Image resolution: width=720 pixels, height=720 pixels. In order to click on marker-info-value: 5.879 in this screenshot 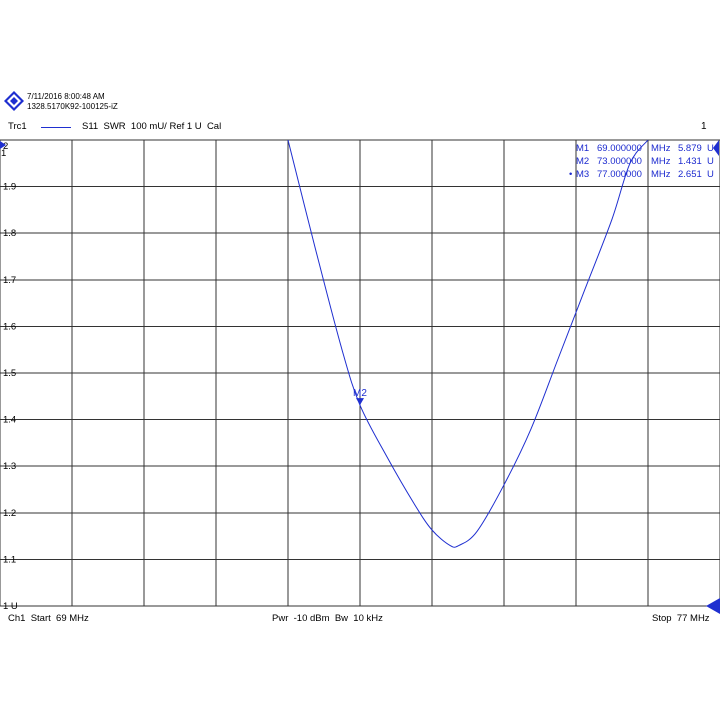, I will do `click(690, 148)`.